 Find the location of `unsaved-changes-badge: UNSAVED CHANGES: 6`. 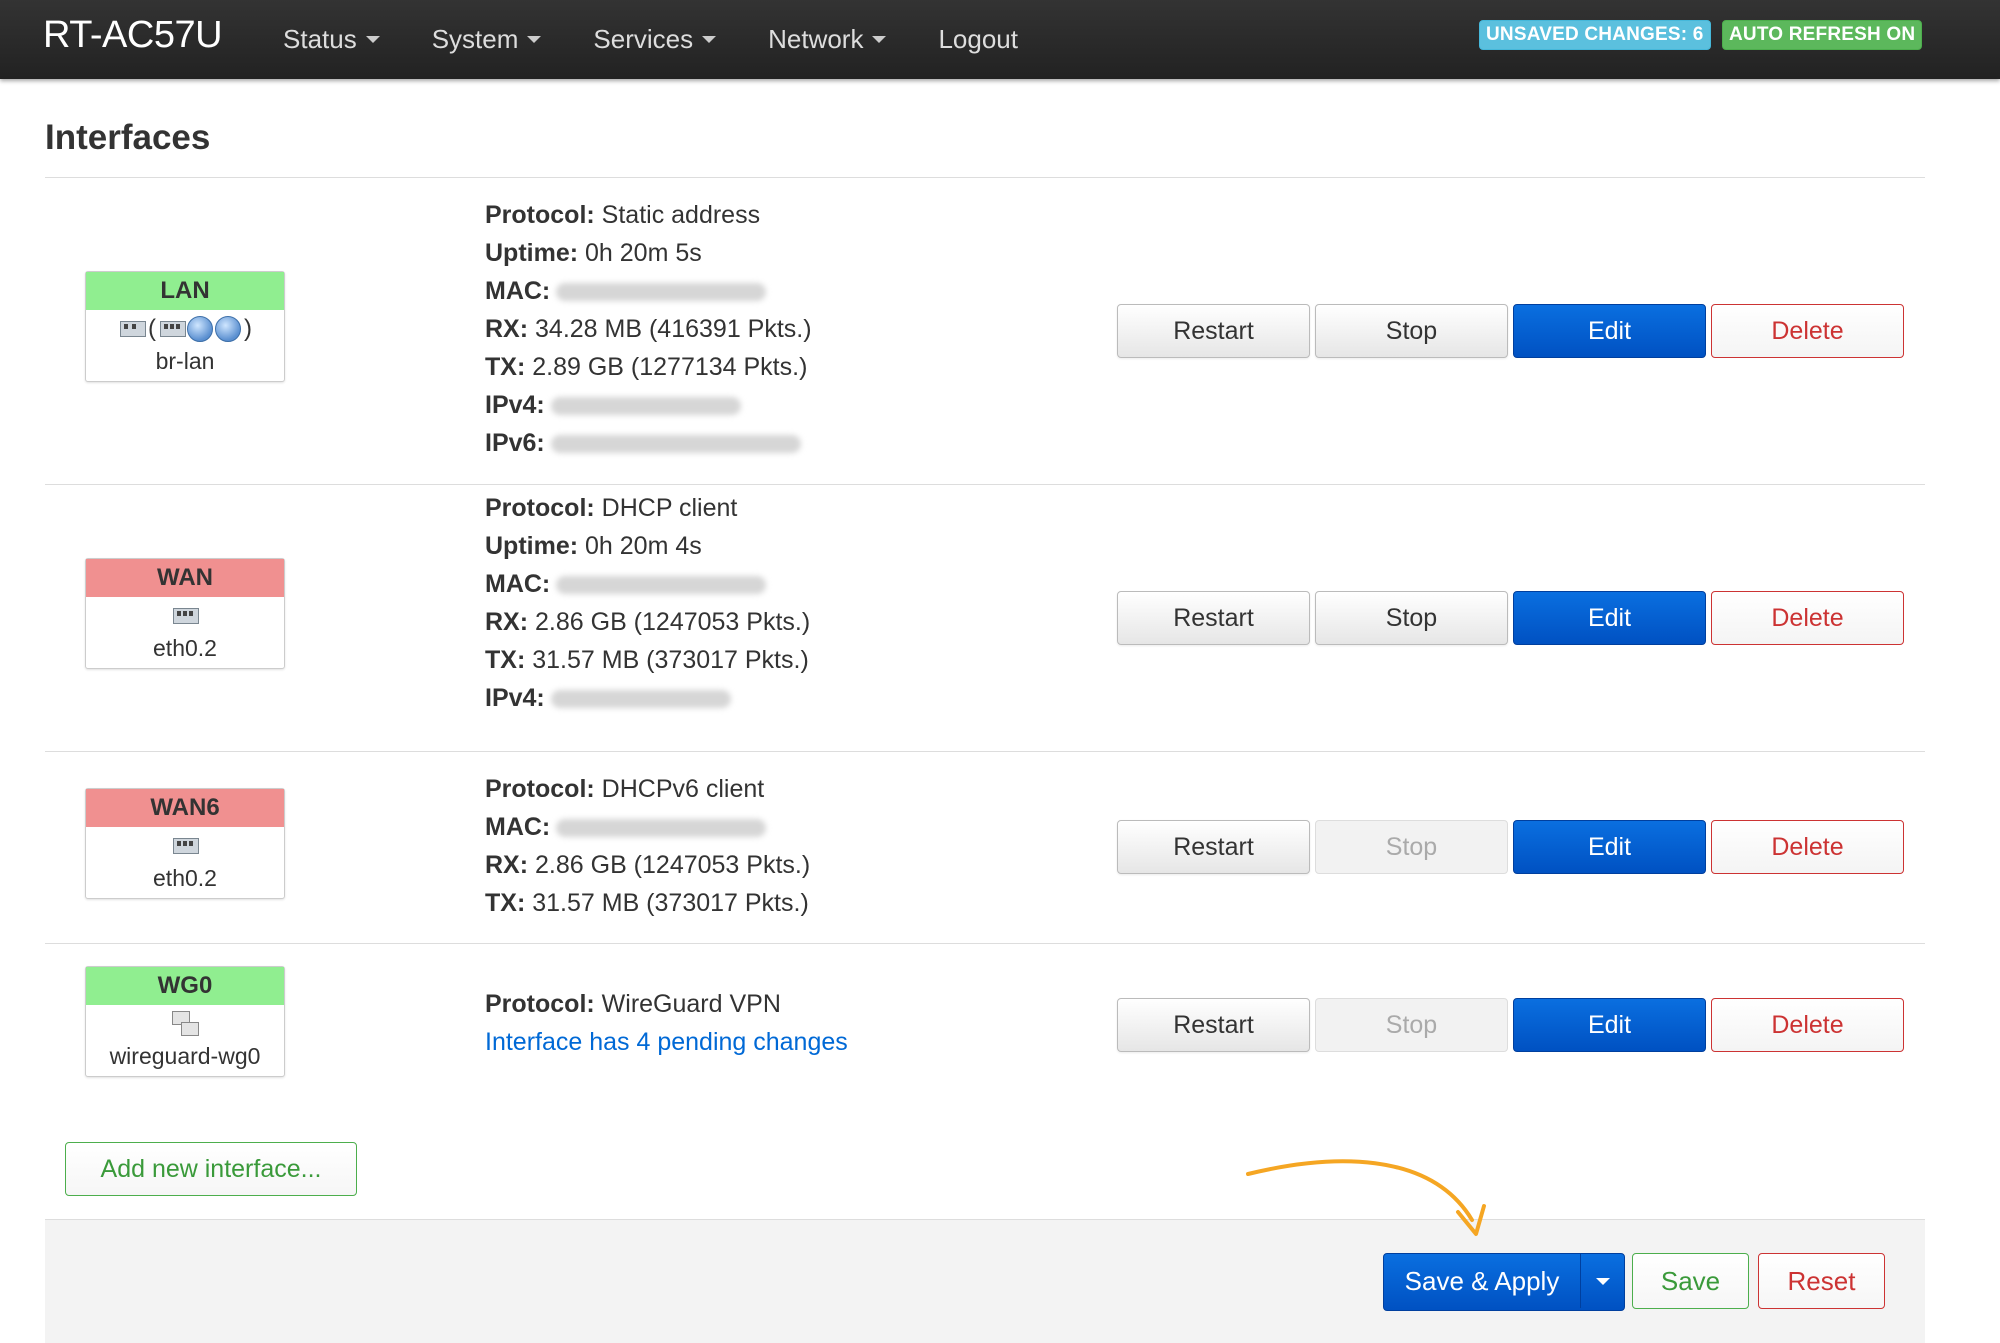

unsaved-changes-badge: UNSAVED CHANGES: 6 is located at coordinates (1595, 35).